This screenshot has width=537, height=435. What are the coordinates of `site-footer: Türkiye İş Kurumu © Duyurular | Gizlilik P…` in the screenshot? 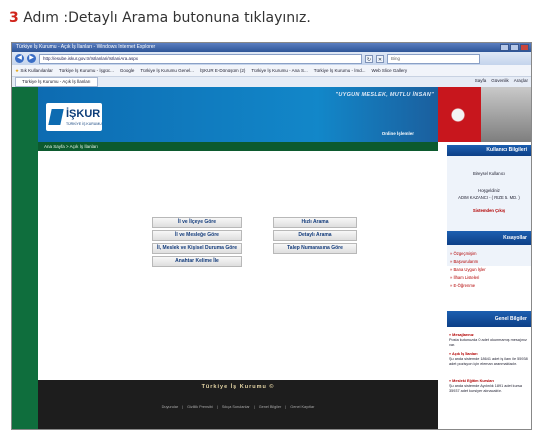 It's located at (238, 404).